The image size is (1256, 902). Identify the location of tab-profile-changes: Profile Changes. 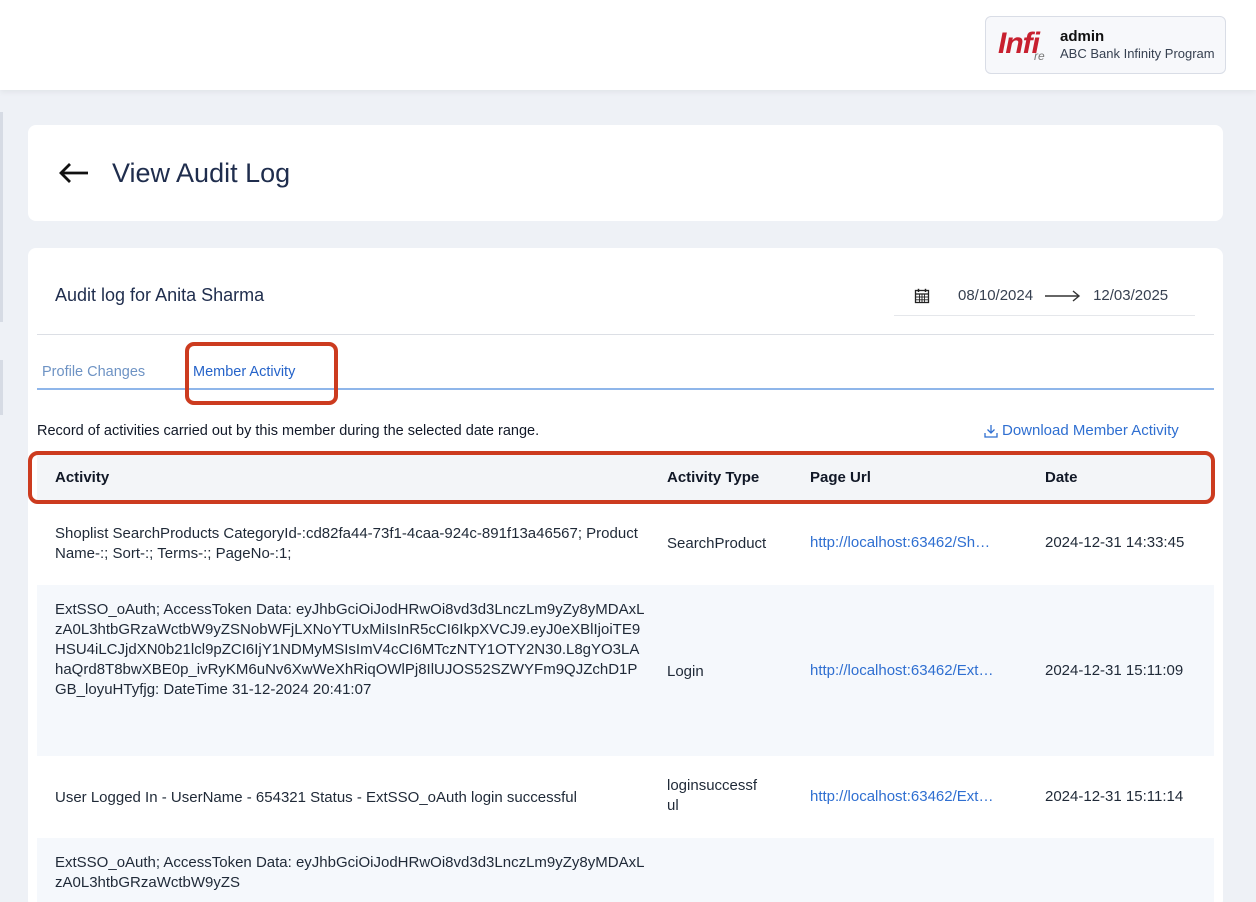
(93, 372).